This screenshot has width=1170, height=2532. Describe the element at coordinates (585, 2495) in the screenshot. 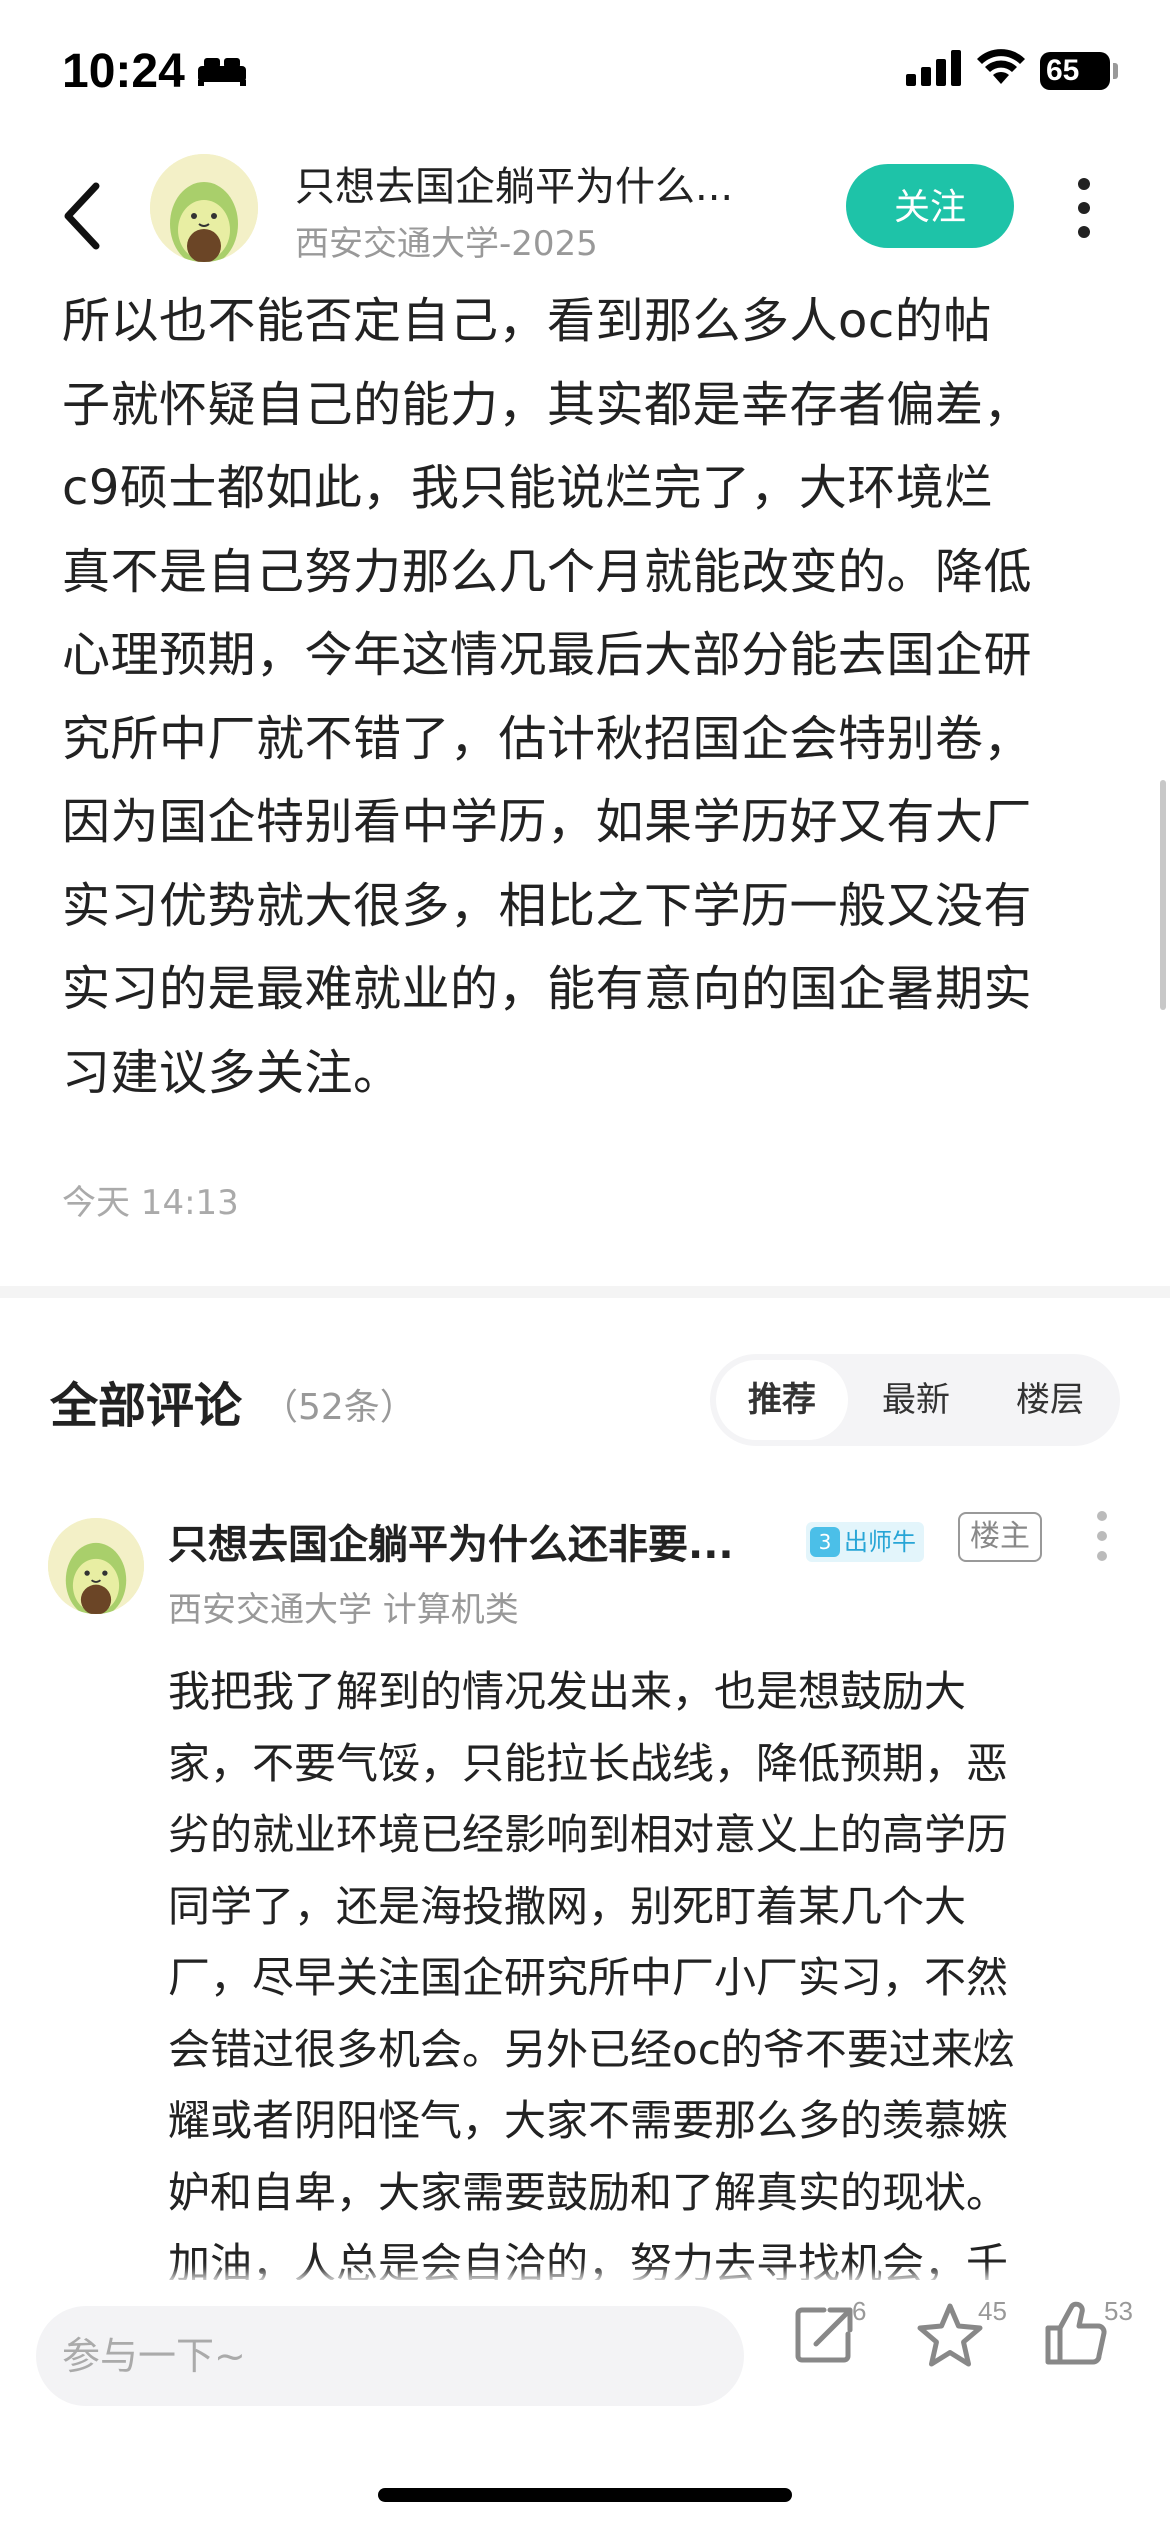

I see `home-indicator` at that location.